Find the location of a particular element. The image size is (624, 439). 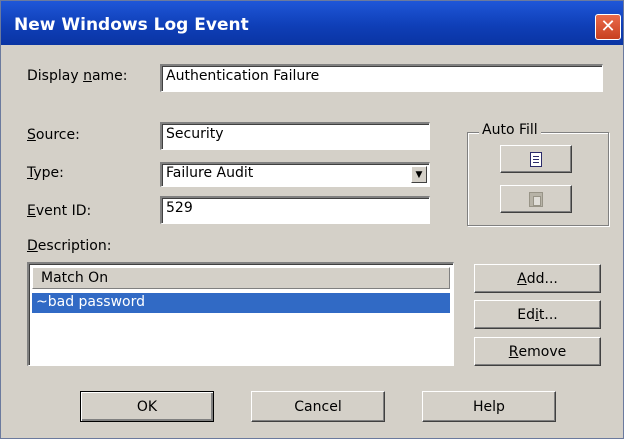

clipboard-icon is located at coordinates (536, 199).